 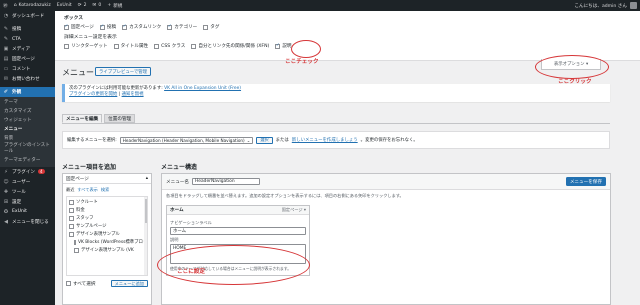 I want to click on navigation-label-input: ホーム, so click(x=238, y=231).